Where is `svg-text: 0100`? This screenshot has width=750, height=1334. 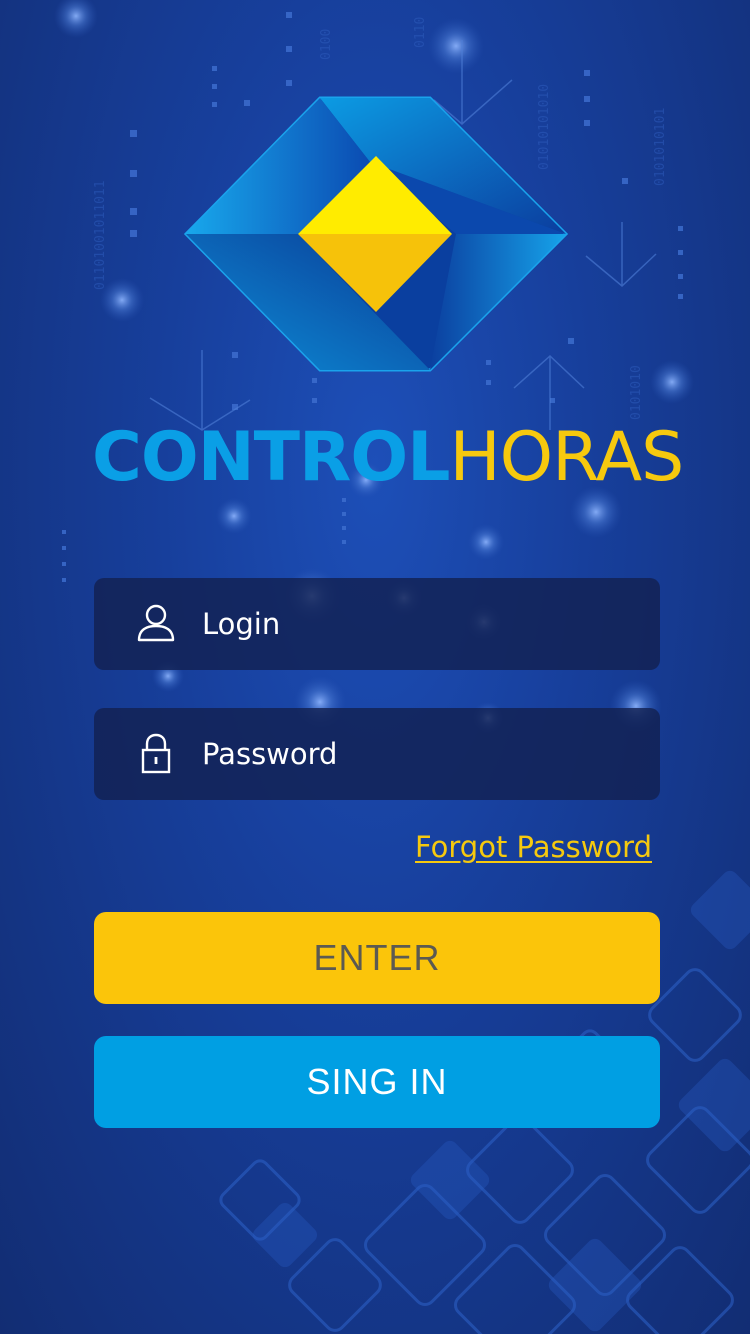 svg-text: 0100 is located at coordinates (326, 44).